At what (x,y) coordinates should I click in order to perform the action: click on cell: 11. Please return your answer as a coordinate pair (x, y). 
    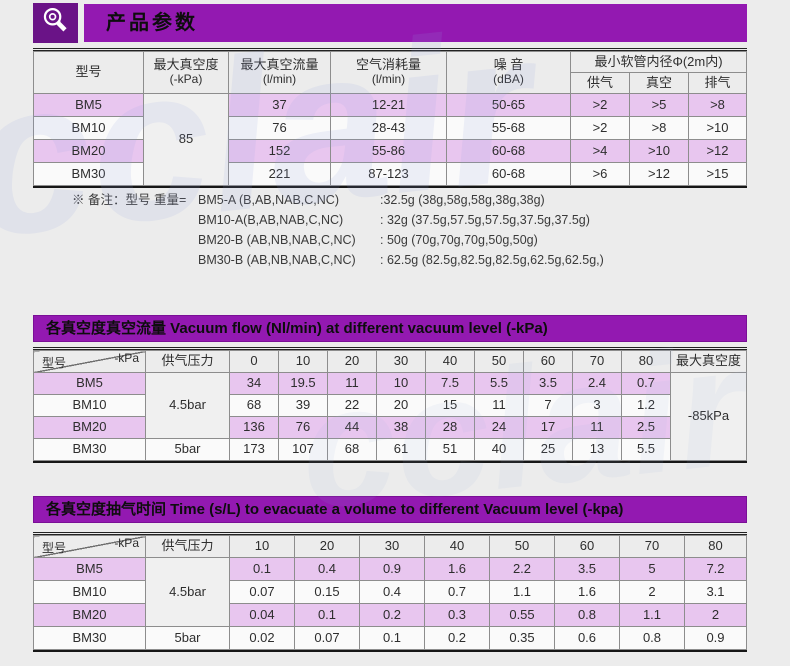
    Looking at the image, I should click on (597, 427).